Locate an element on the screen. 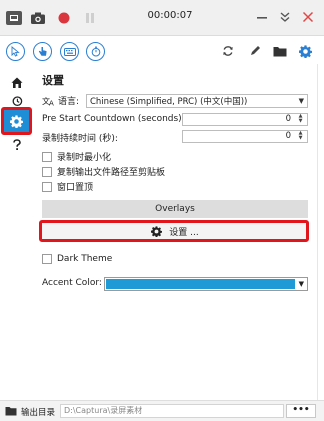 The width and height of the screenshot is (324, 421). page-title: 设置 is located at coordinates (53, 80).